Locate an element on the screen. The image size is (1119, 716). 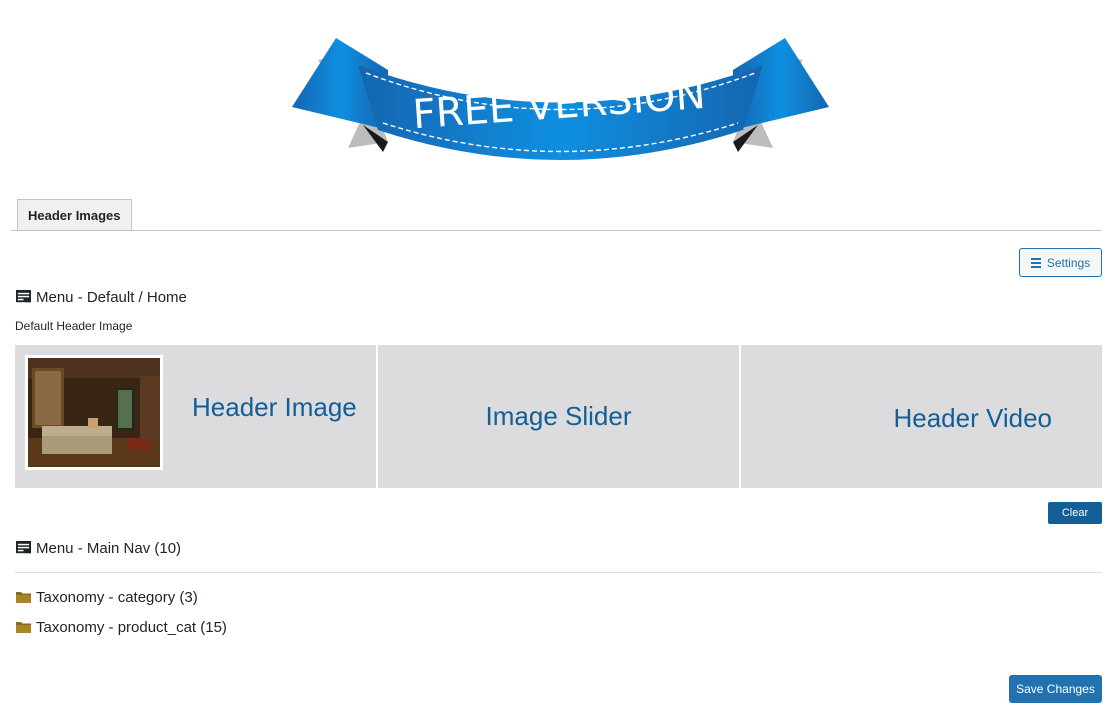
section-title: Menu - Main Nav (10) is located at coordinates (109, 548).